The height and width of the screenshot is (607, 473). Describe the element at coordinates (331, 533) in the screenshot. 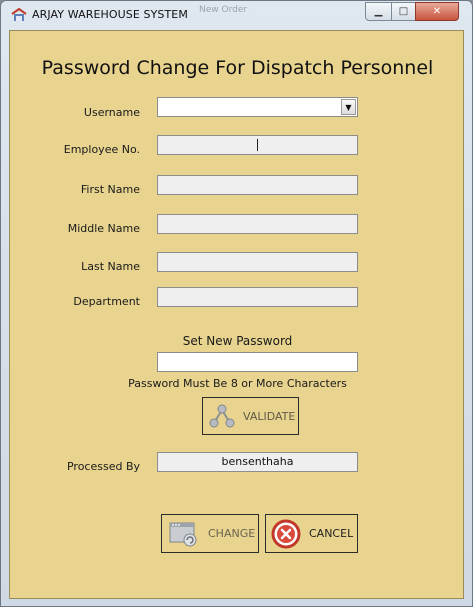

I see `cancel-label: CANCEL` at that location.